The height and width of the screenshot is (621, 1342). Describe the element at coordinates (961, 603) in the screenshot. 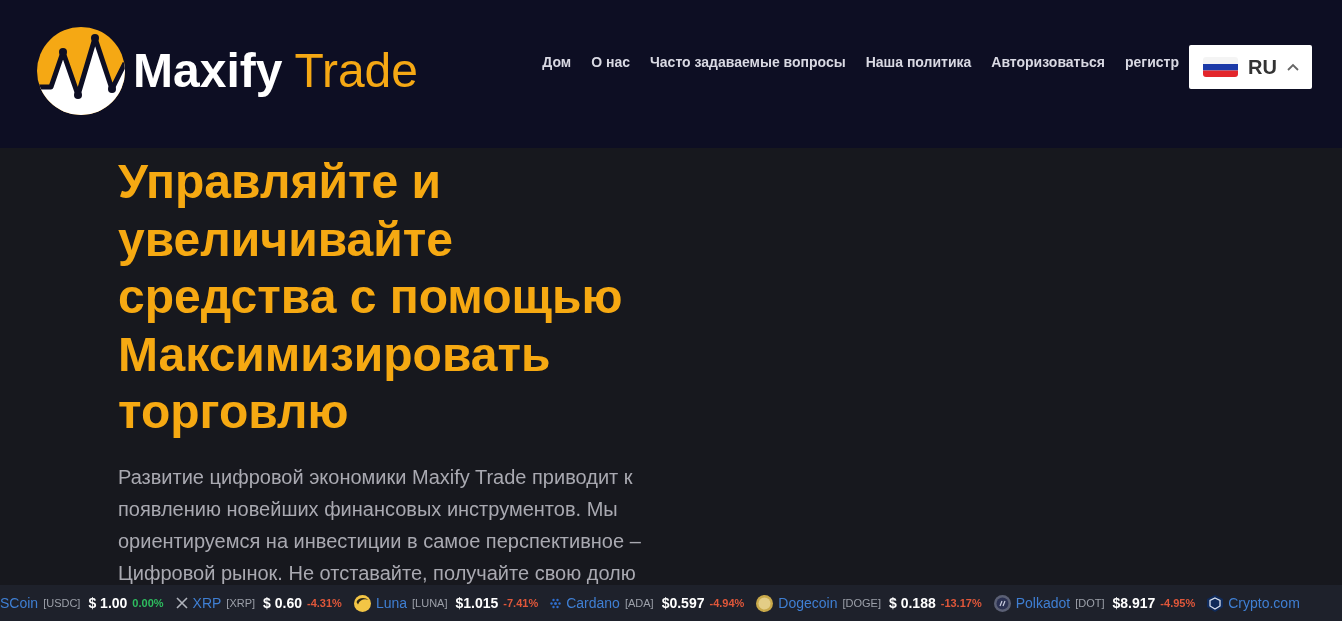

I see `price-change: -13.17%` at that location.